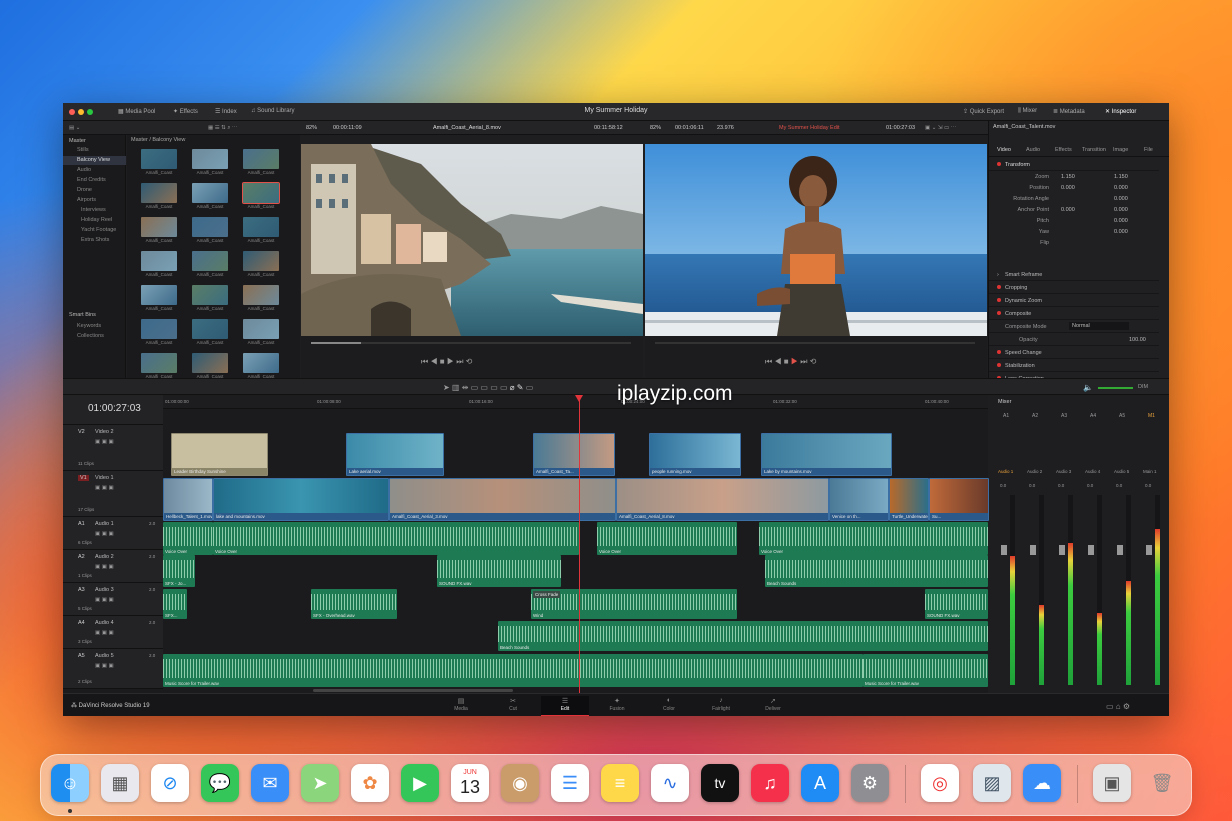  I want to click on inspector-toggle: ✕ Inspector, so click(1120, 111).